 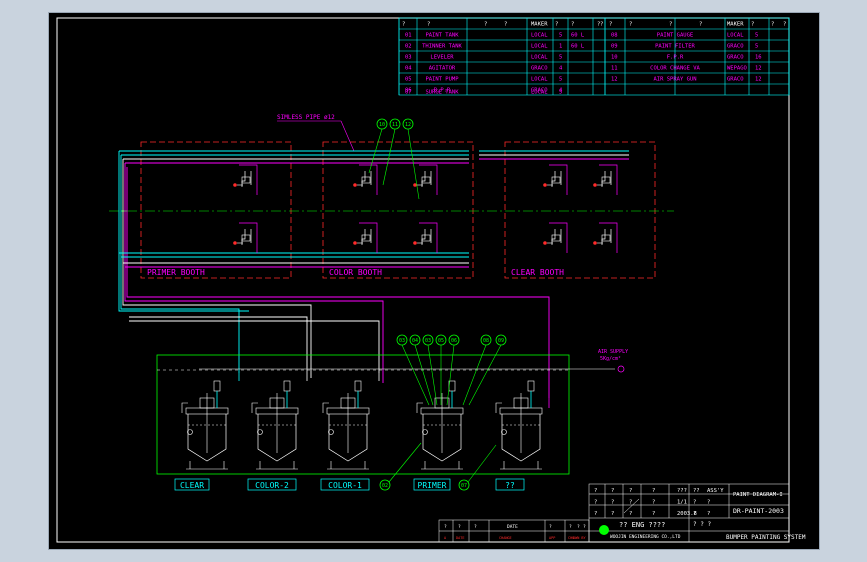 I want to click on air-supply-valve-icon, so click(x=621, y=369).